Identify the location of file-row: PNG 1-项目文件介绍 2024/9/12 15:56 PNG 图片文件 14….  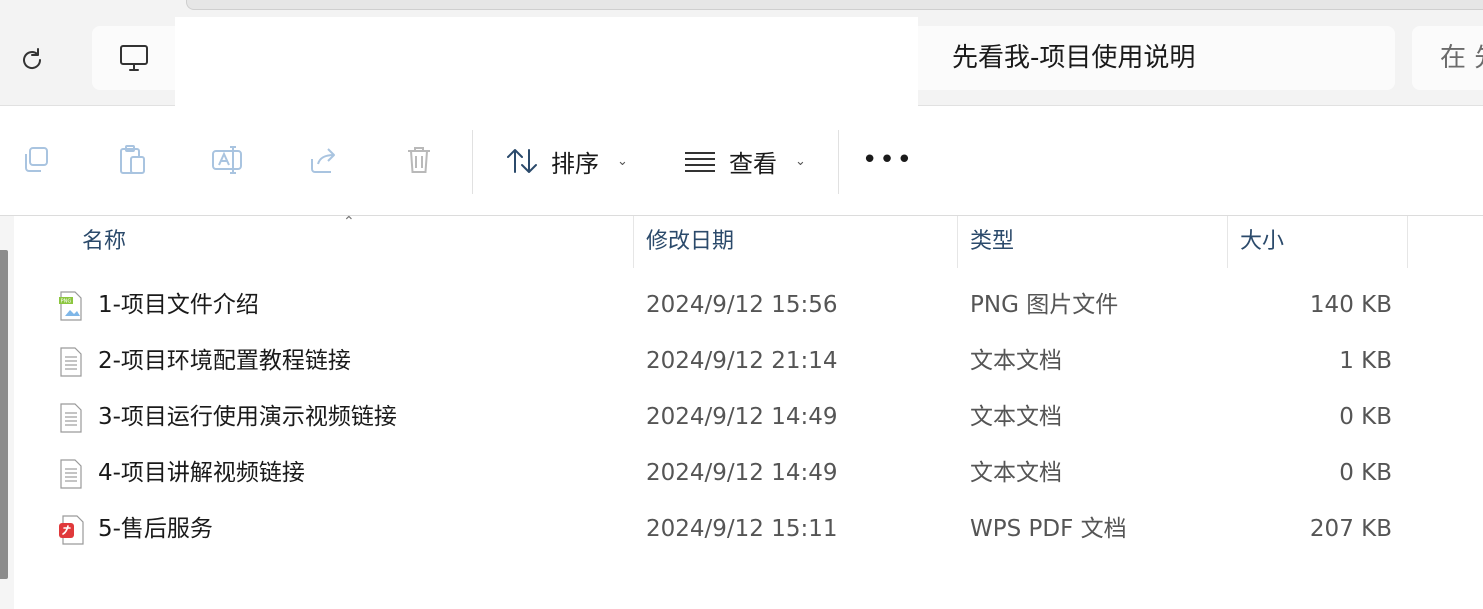
(750, 305).